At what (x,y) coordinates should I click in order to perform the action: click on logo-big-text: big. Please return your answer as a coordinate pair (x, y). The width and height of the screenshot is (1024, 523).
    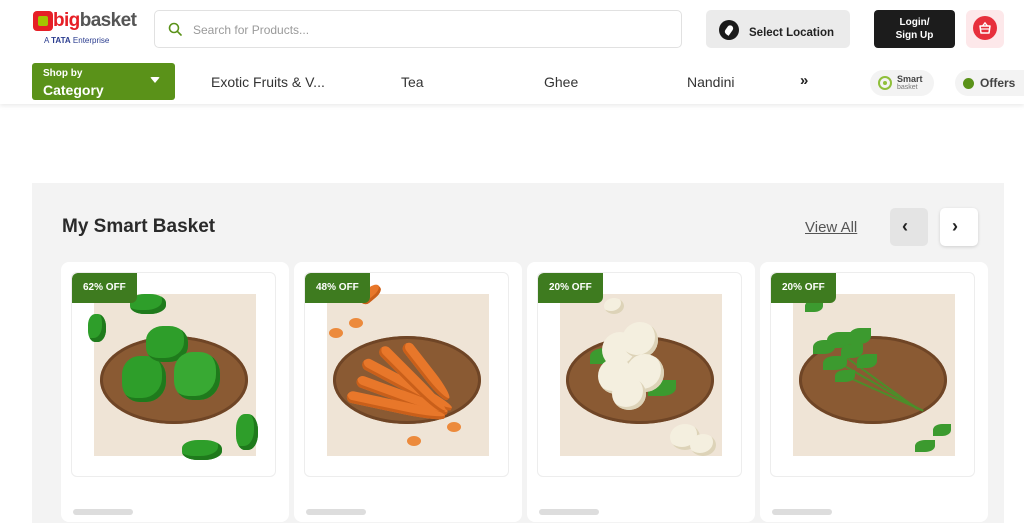
    Looking at the image, I should click on (66, 20).